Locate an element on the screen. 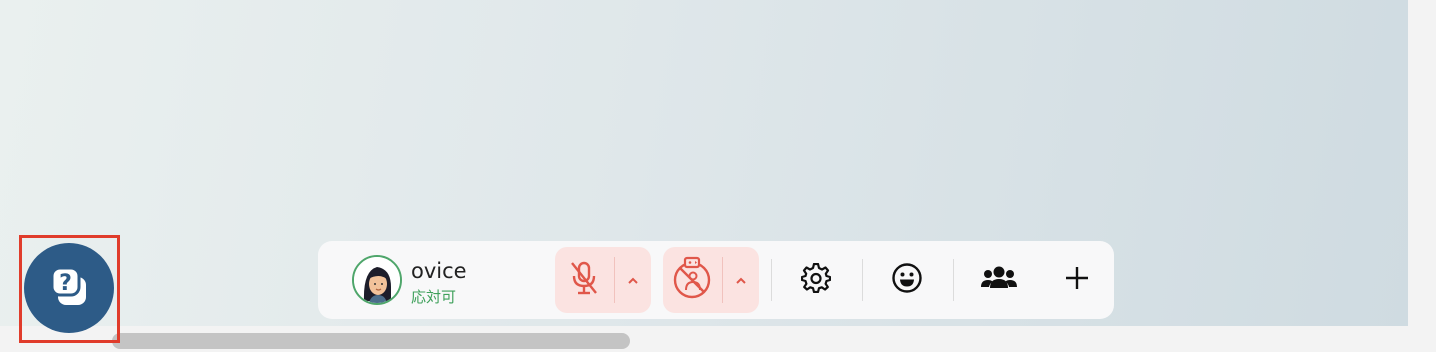 The image size is (1436, 352). user-status: 応対可 is located at coordinates (433, 297).